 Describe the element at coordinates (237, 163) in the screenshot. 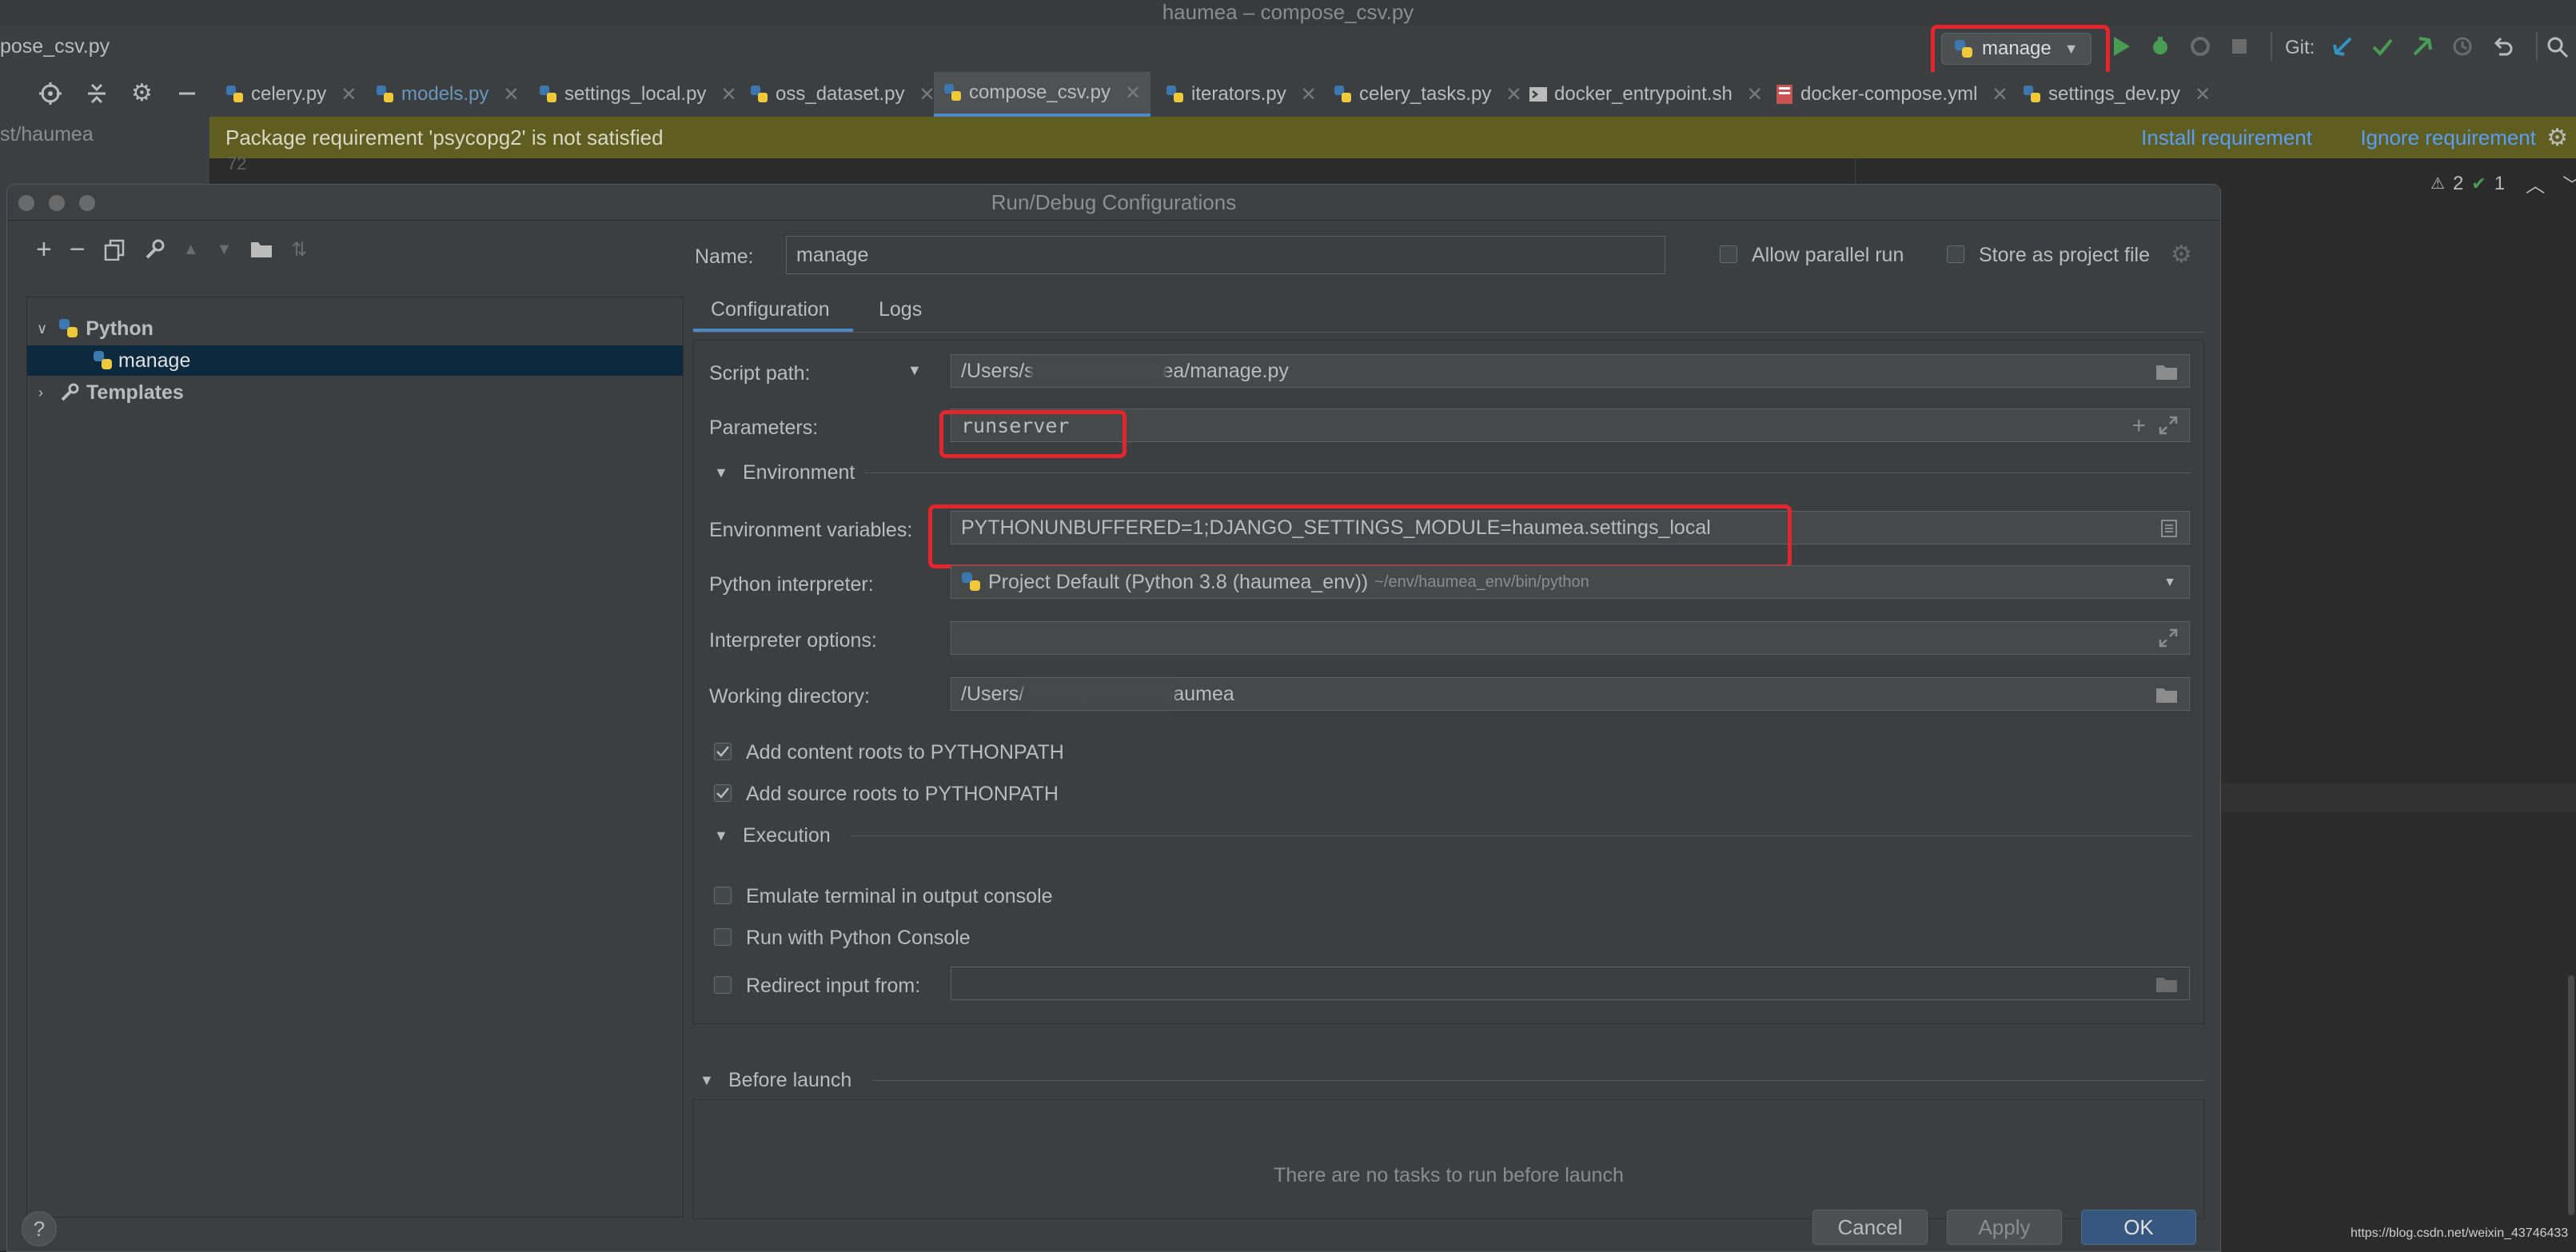

I see `line-number: 72` at that location.